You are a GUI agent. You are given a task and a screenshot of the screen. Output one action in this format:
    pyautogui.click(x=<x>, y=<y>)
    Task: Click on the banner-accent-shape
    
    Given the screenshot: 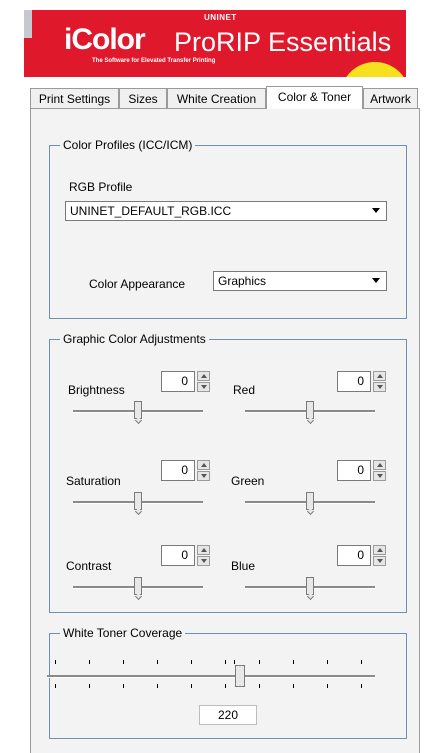 What is the action you would take?
    pyautogui.click(x=373, y=69)
    